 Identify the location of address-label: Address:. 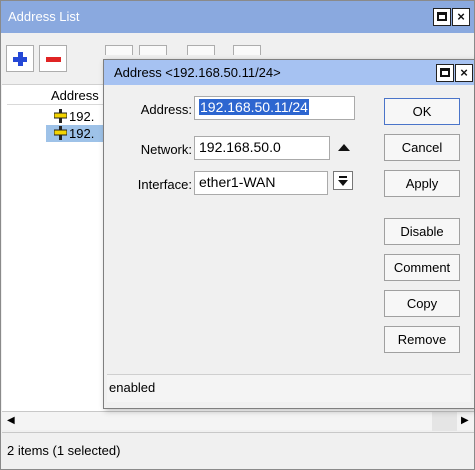
(166, 109).